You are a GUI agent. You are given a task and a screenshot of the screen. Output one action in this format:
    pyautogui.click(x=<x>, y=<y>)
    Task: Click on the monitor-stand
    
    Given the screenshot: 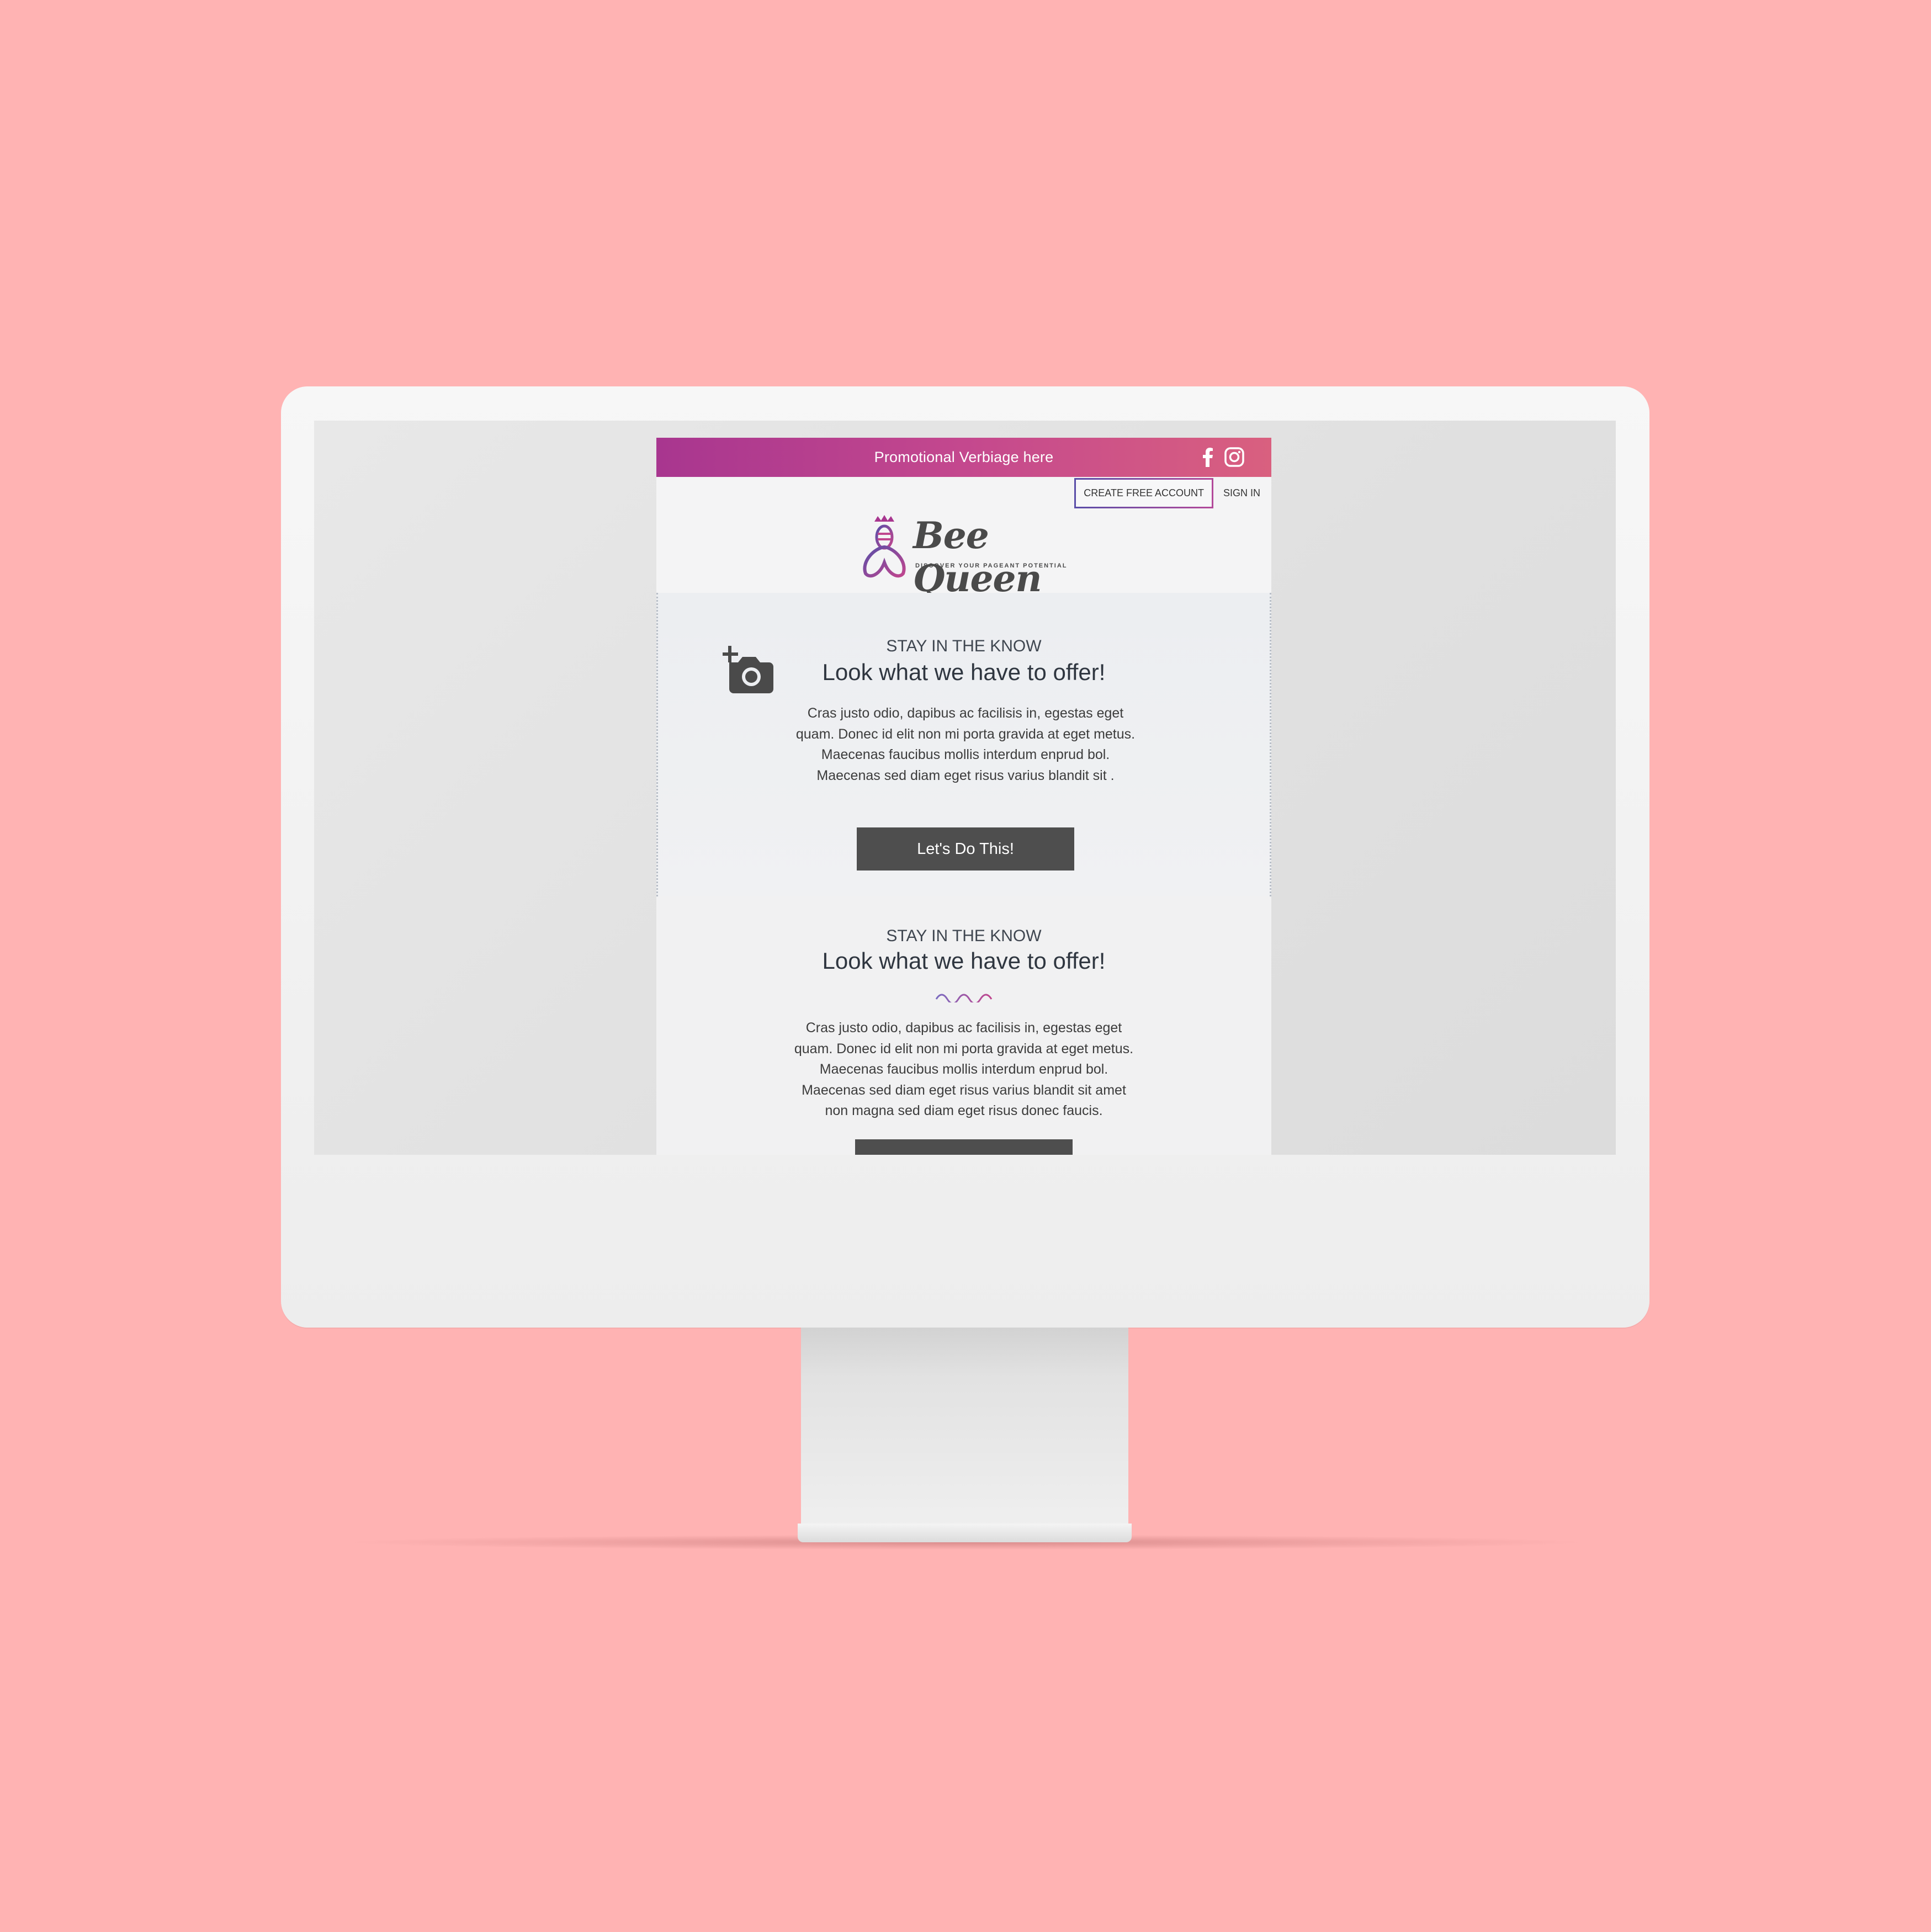 What is the action you would take?
    pyautogui.click(x=964, y=1427)
    